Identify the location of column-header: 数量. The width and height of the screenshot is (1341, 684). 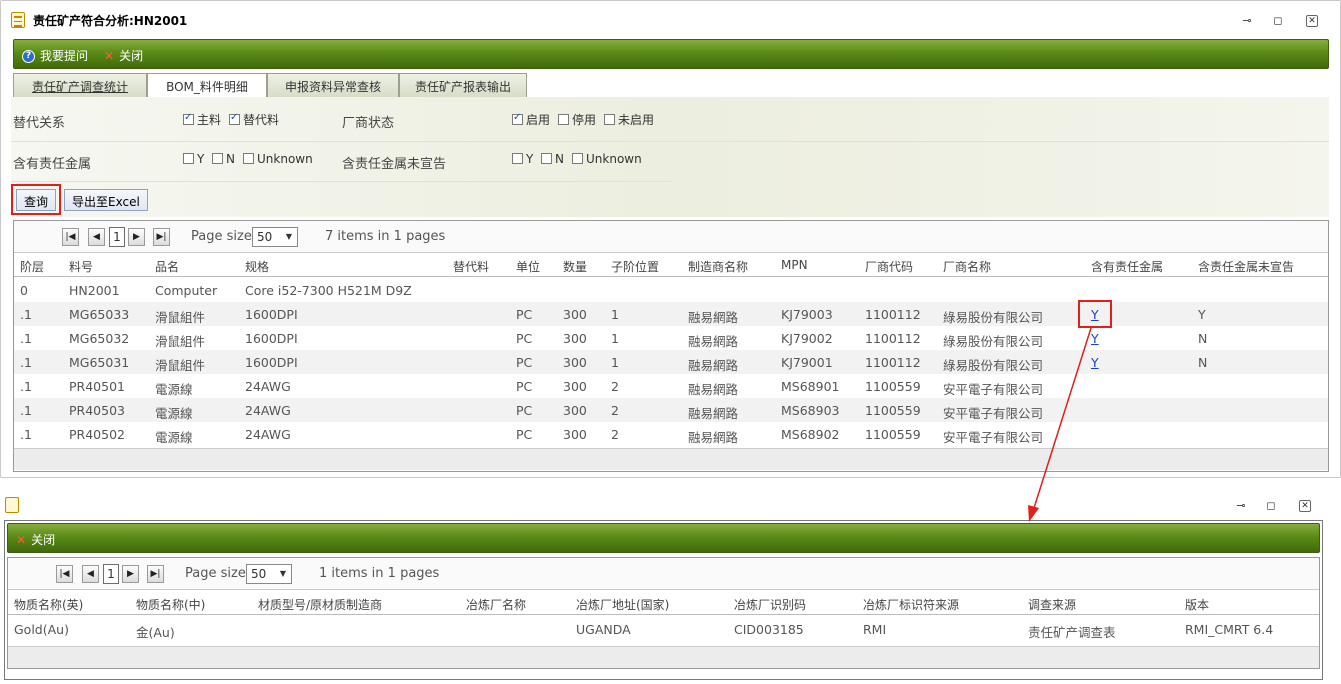
(575, 266).